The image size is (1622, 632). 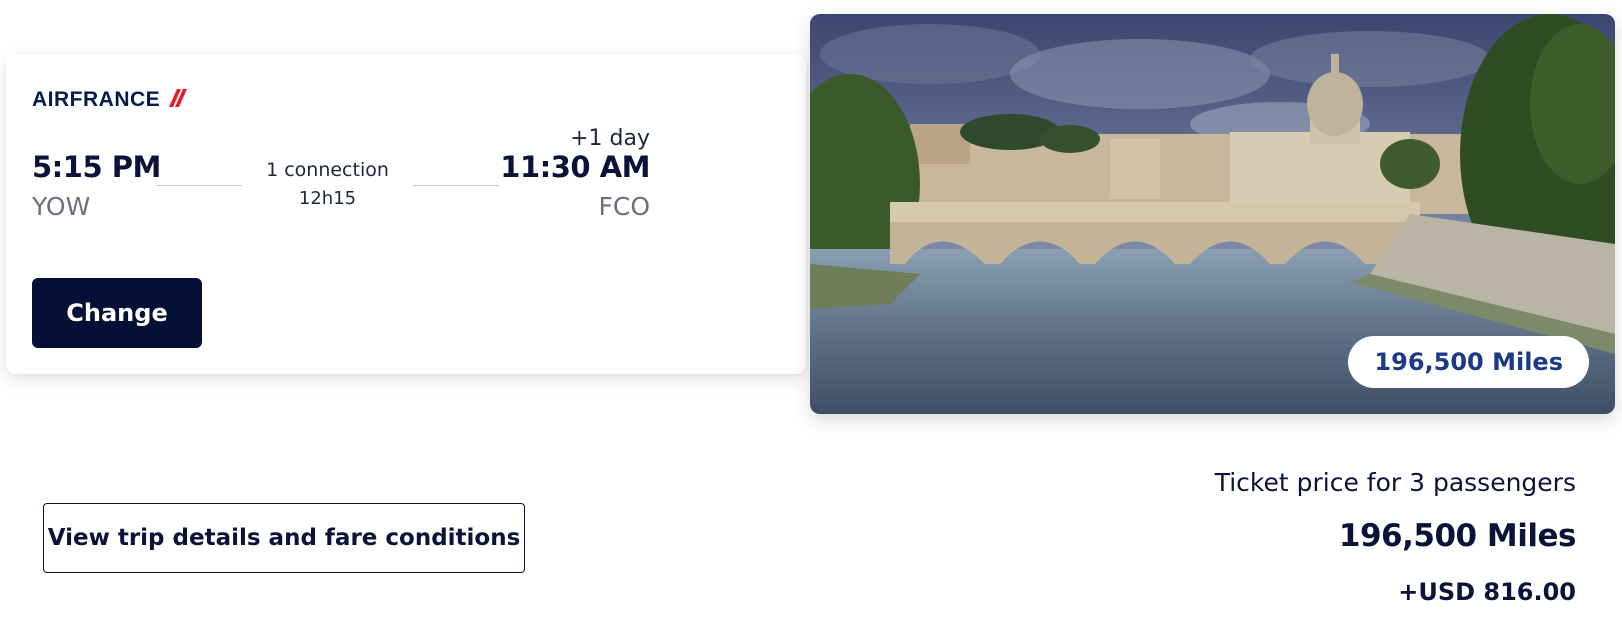 I want to click on ticket-price-label: Ticket price for 3 passengers, so click(x=1395, y=482).